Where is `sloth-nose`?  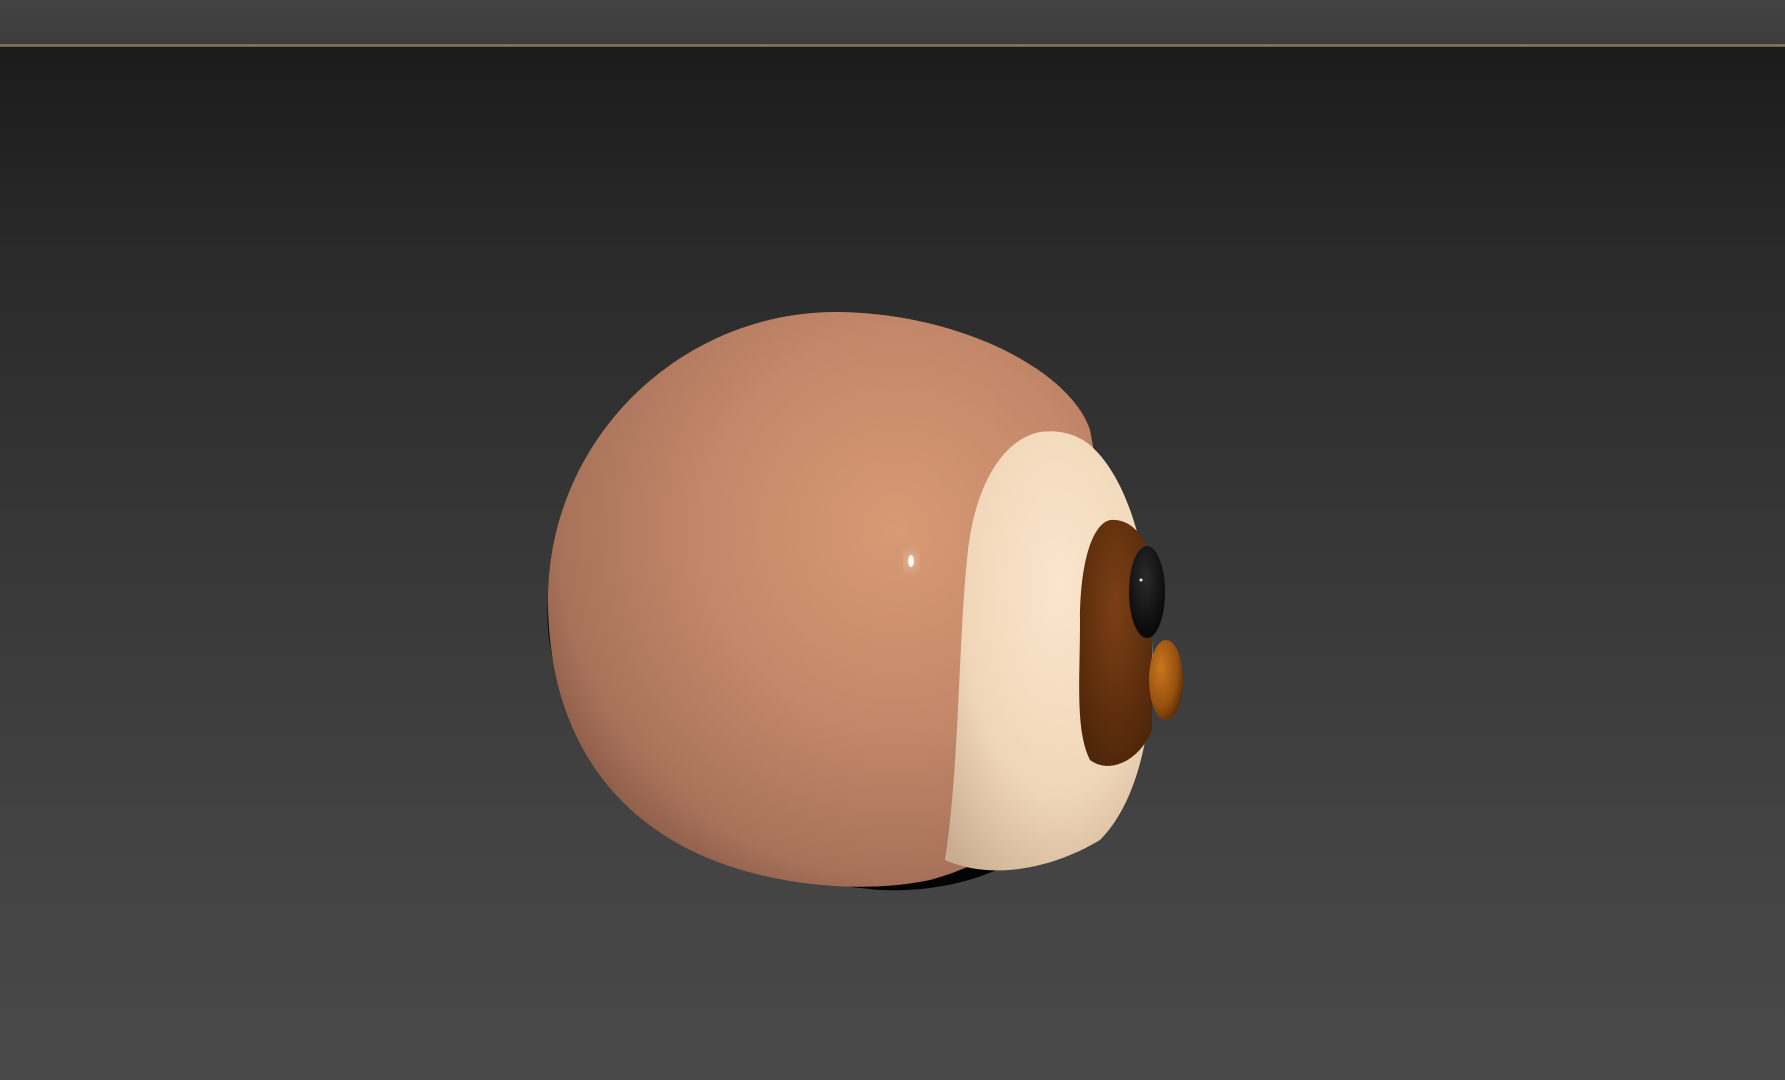
sloth-nose is located at coordinates (1166, 680).